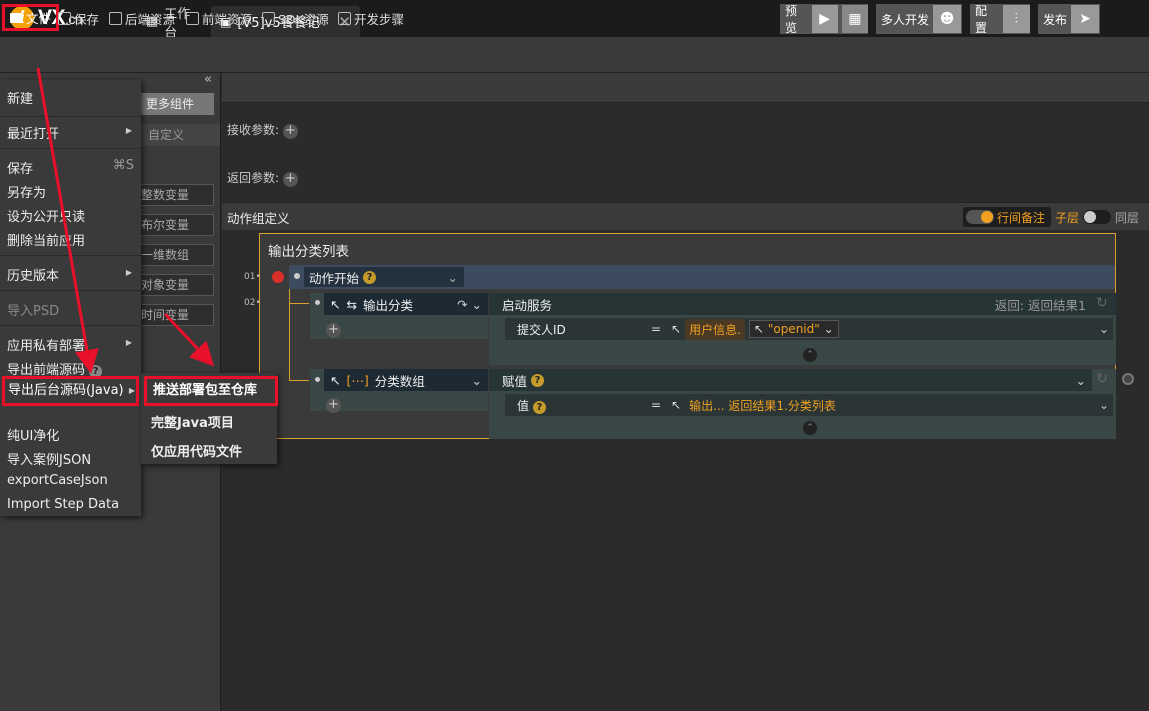 This screenshot has height=711, width=1149. I want to click on arrow-to-push, so click(189, 339).